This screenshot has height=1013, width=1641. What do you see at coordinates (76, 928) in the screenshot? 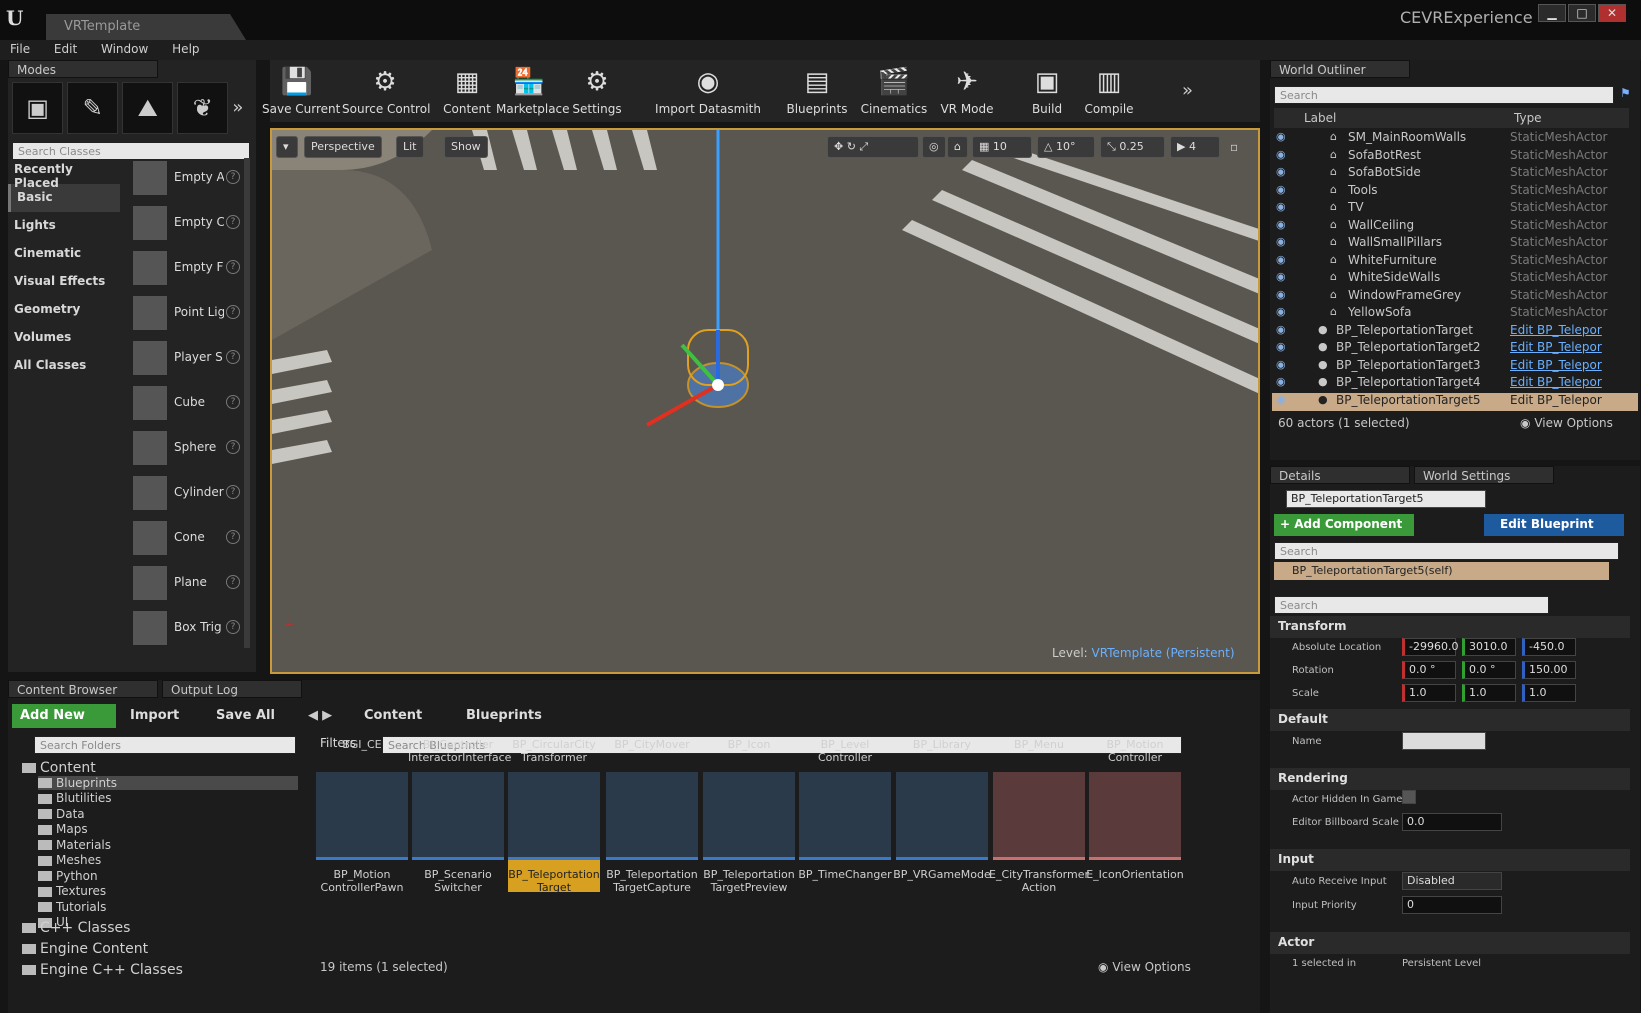
I see `folder-item: C++ Classes` at bounding box center [76, 928].